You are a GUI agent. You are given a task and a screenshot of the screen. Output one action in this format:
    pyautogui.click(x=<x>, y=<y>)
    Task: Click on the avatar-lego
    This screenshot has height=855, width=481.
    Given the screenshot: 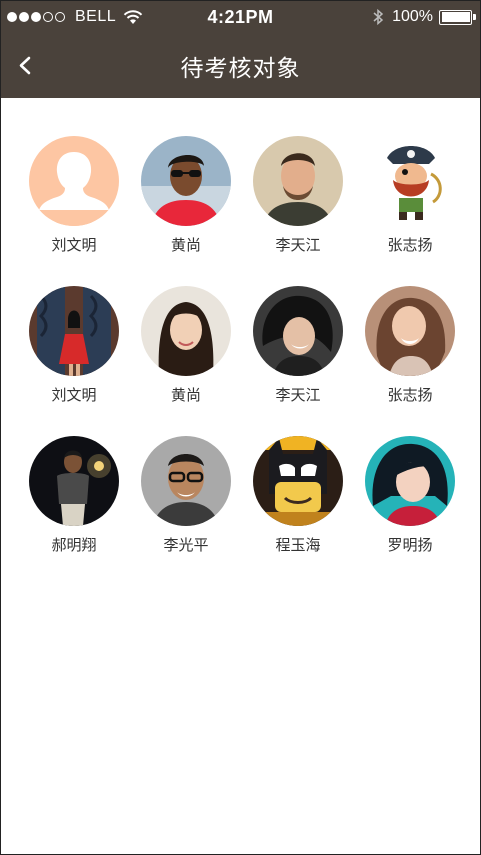 What is the action you would take?
    pyautogui.click(x=298, y=481)
    